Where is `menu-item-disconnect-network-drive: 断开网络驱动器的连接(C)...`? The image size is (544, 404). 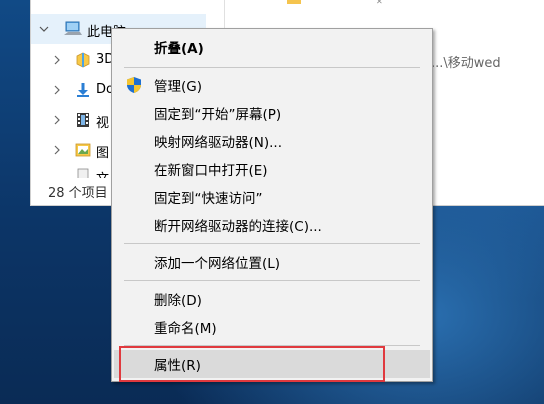 menu-item-disconnect-network-drive: 断开网络驱动器的连接(C)... is located at coordinates (272, 225).